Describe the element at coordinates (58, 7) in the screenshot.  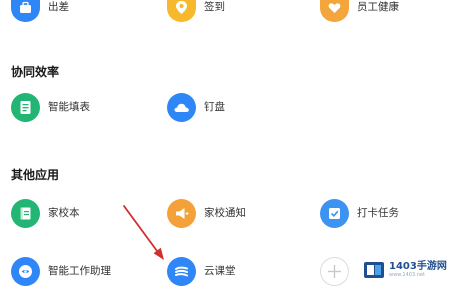
I see `app-label: 出差` at that location.